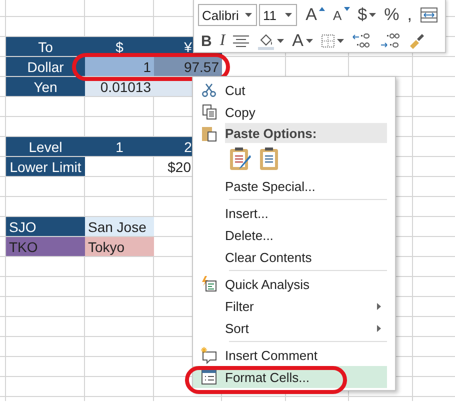  Describe the element at coordinates (322, 9) in the screenshot. I see `up-triangle-icon` at that location.